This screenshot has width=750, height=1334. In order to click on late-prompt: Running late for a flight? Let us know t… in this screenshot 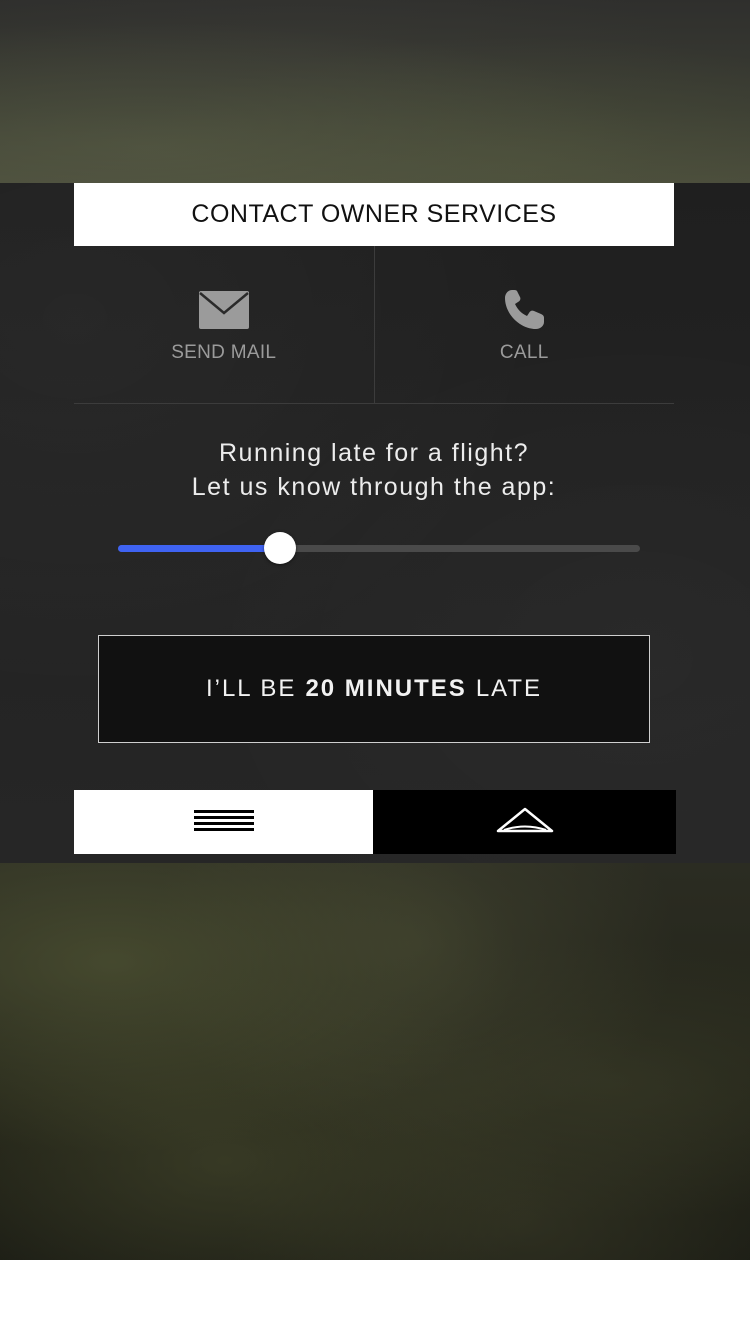, I will do `click(374, 470)`.